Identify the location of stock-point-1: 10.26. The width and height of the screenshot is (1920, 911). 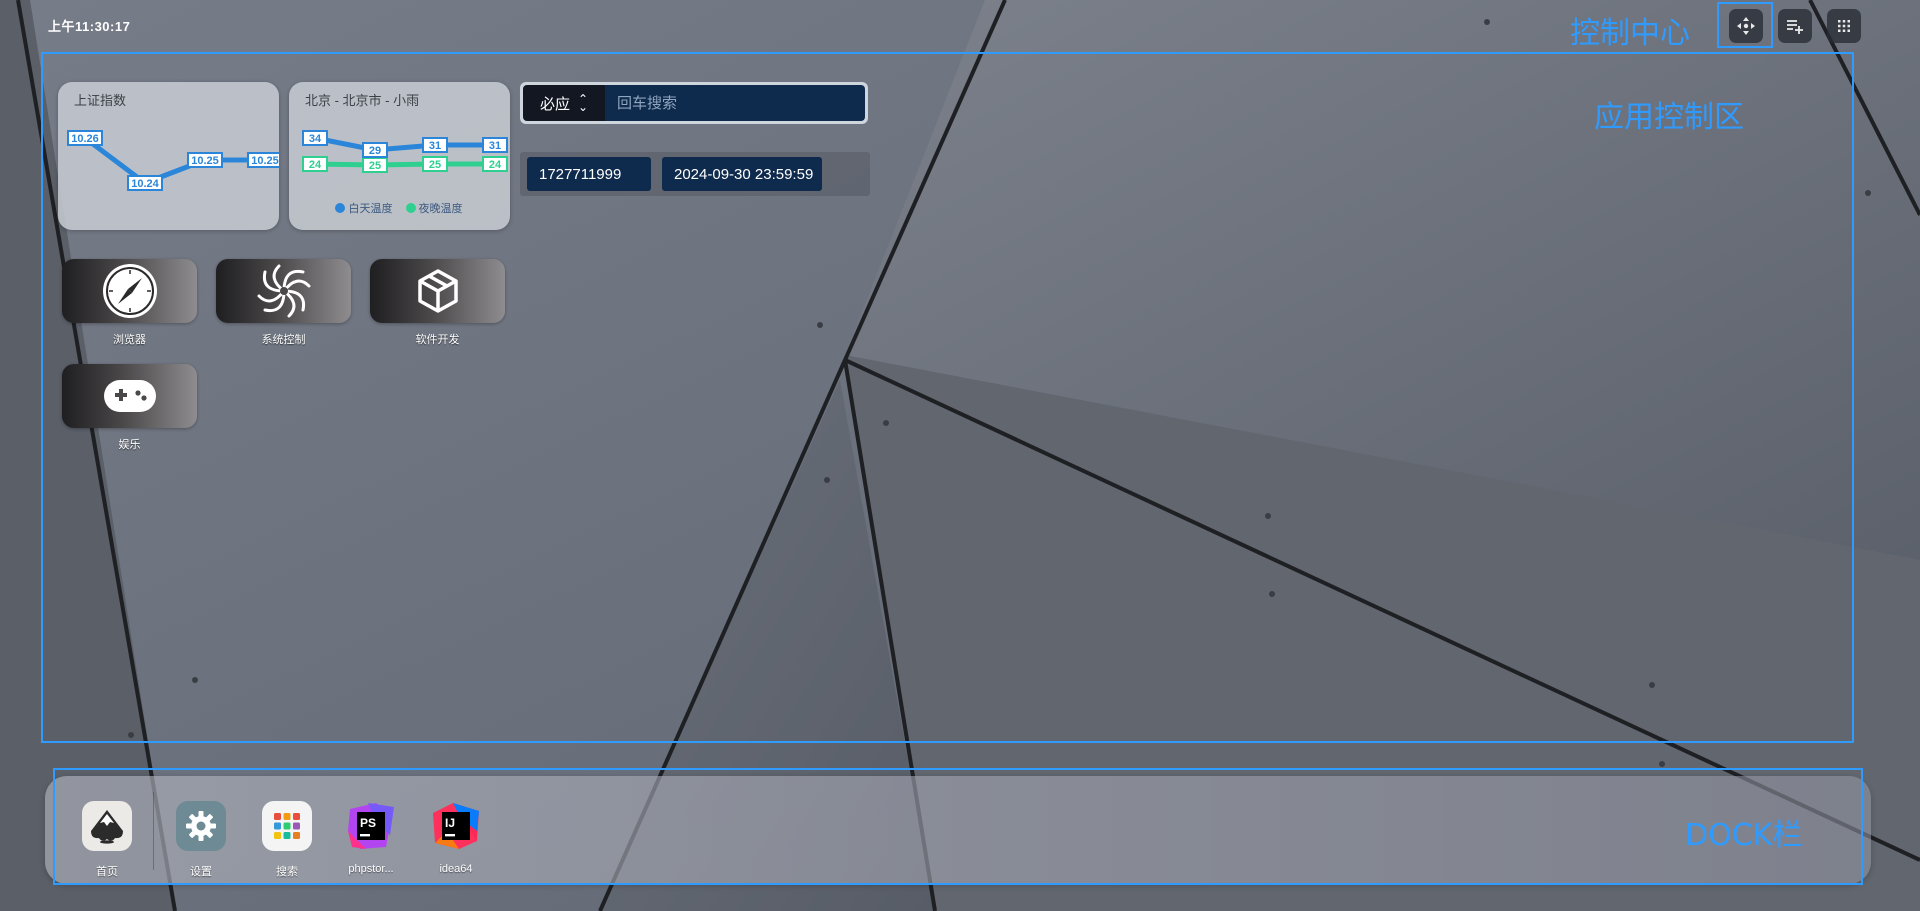
(85, 138).